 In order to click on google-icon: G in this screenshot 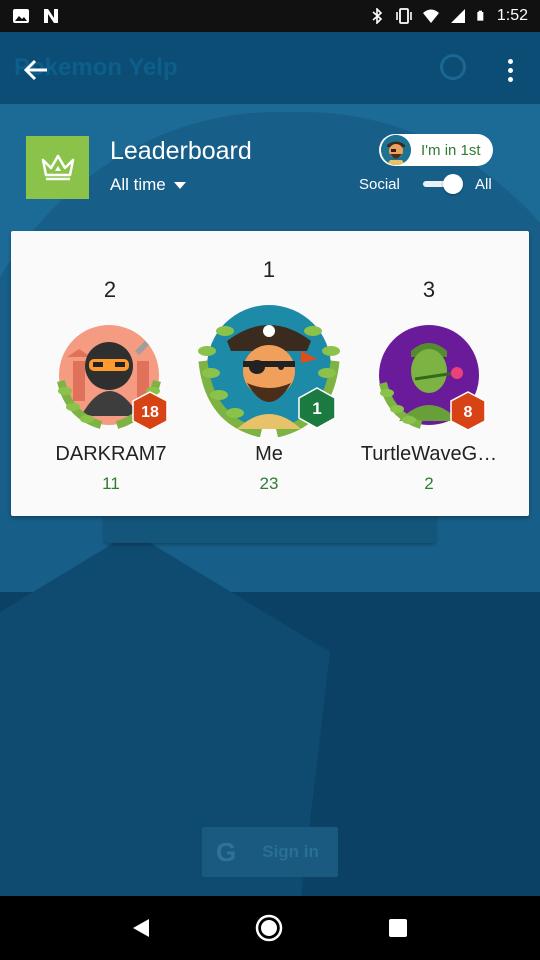, I will do `click(226, 851)`.